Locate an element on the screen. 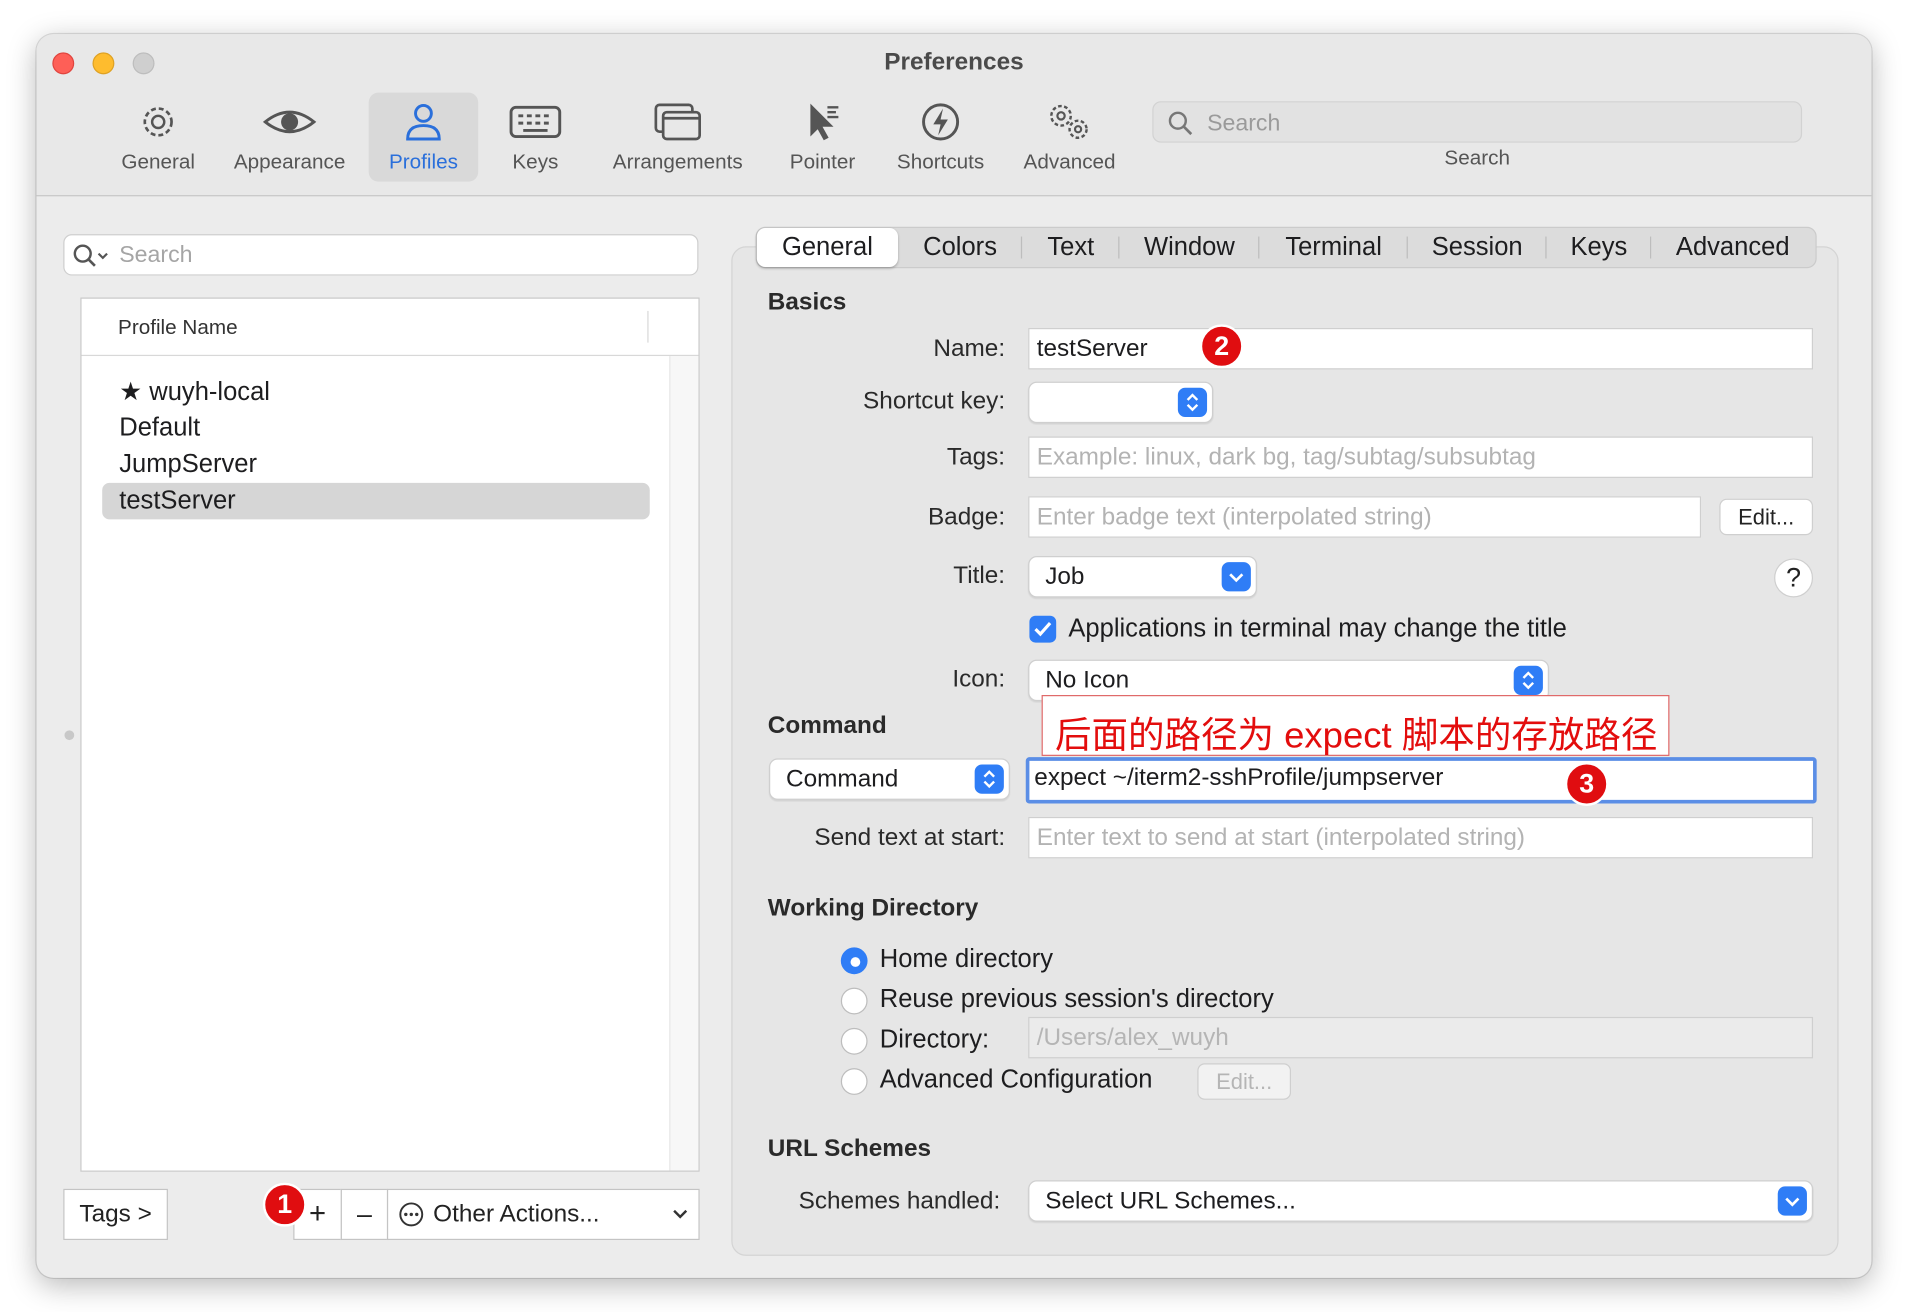  toolbar-label: General is located at coordinates (158, 161).